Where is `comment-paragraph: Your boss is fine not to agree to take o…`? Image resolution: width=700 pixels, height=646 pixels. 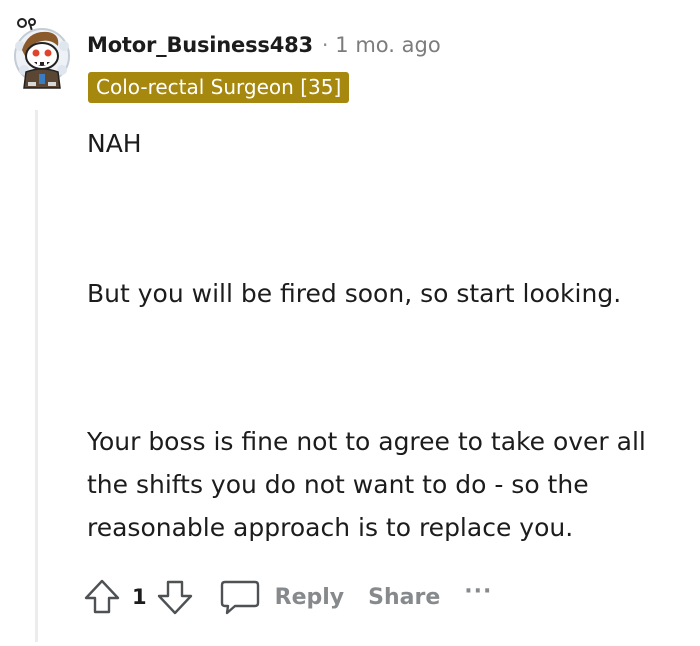
comment-paragraph: Your boss is fine not to agree to take o… is located at coordinates (366, 484).